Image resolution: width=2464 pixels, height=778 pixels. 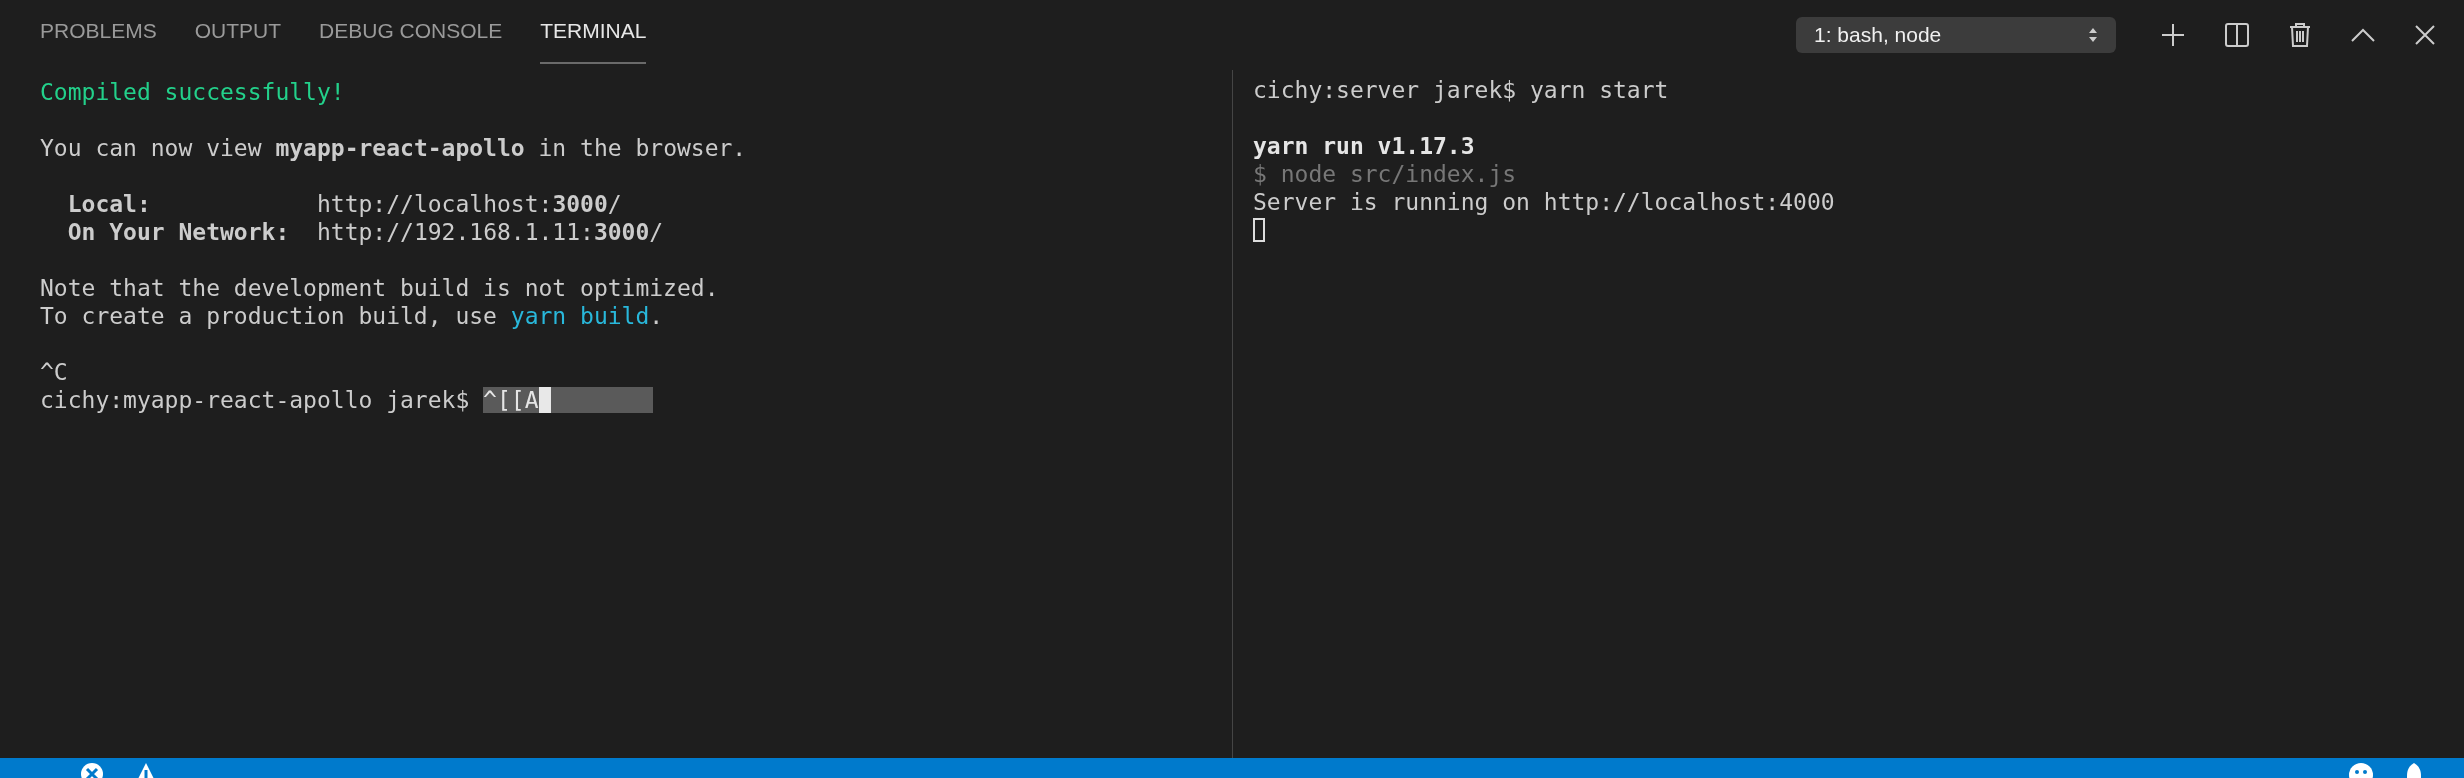 I want to click on terminal-line: You can now view myapp-react-apollo in the browser., so click(x=394, y=148).